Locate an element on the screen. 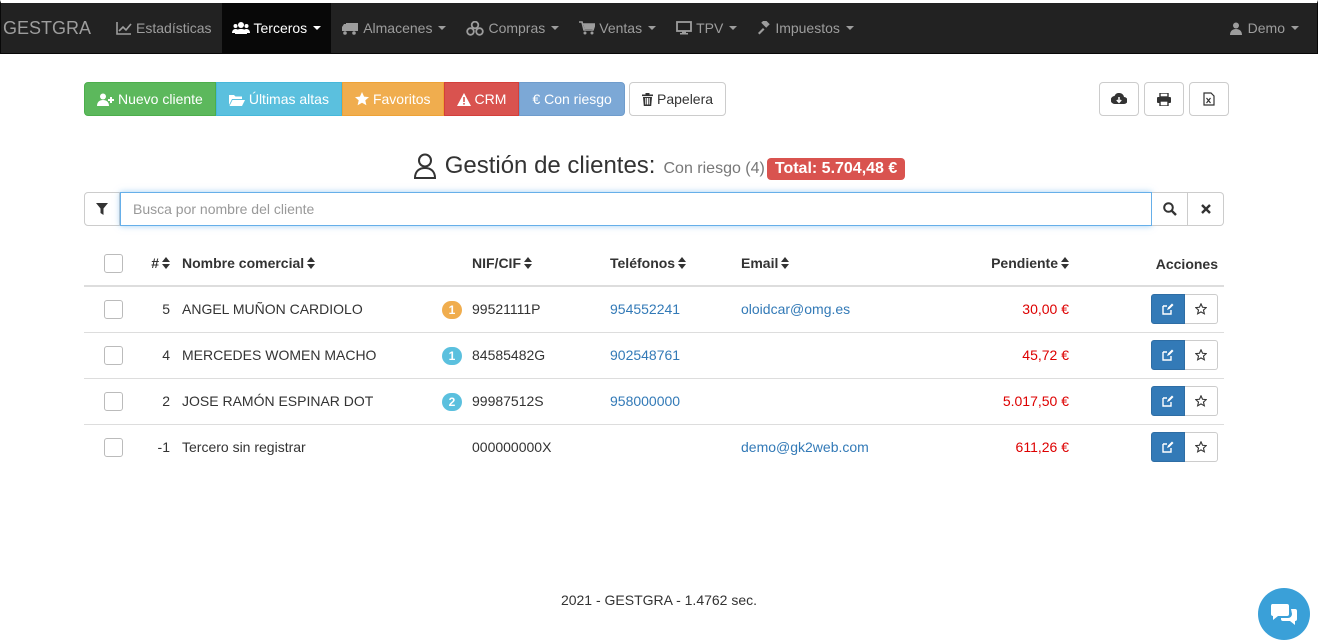 The image size is (1318, 644). edit-icon is located at coordinates (1168, 355).